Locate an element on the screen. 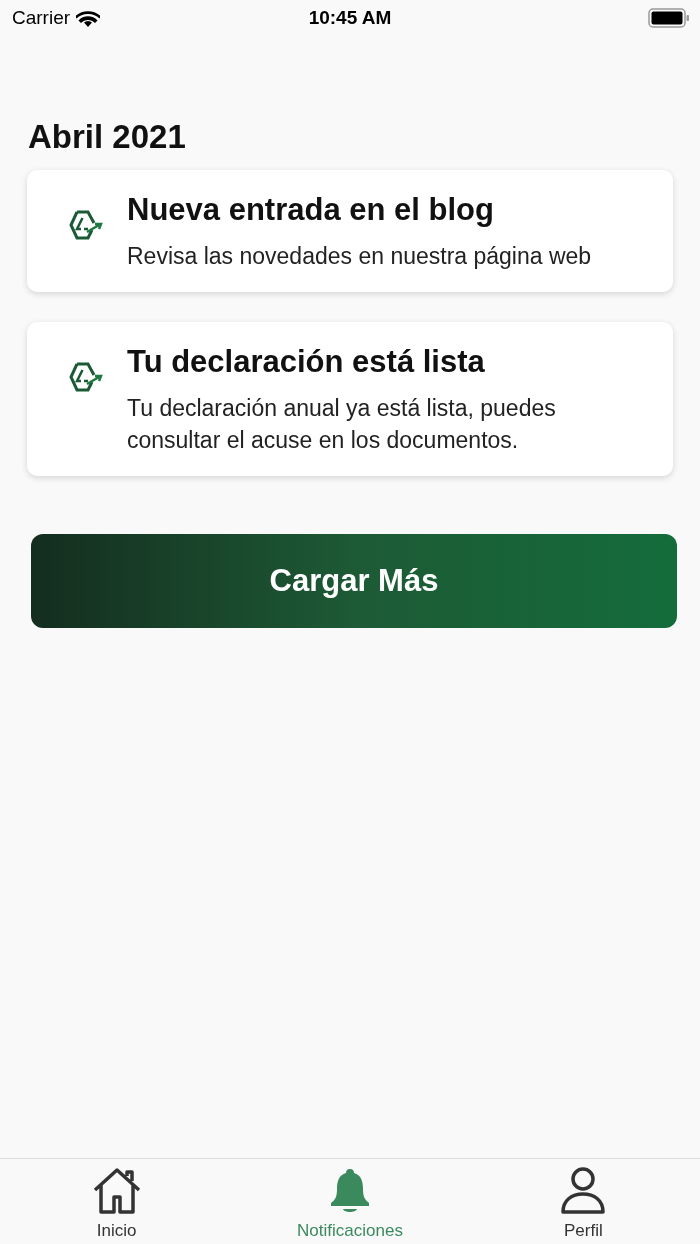 Image resolution: width=700 pixels, height=1244 pixels. notification-title: Nueva entrada en el blog is located at coordinates (311, 210).